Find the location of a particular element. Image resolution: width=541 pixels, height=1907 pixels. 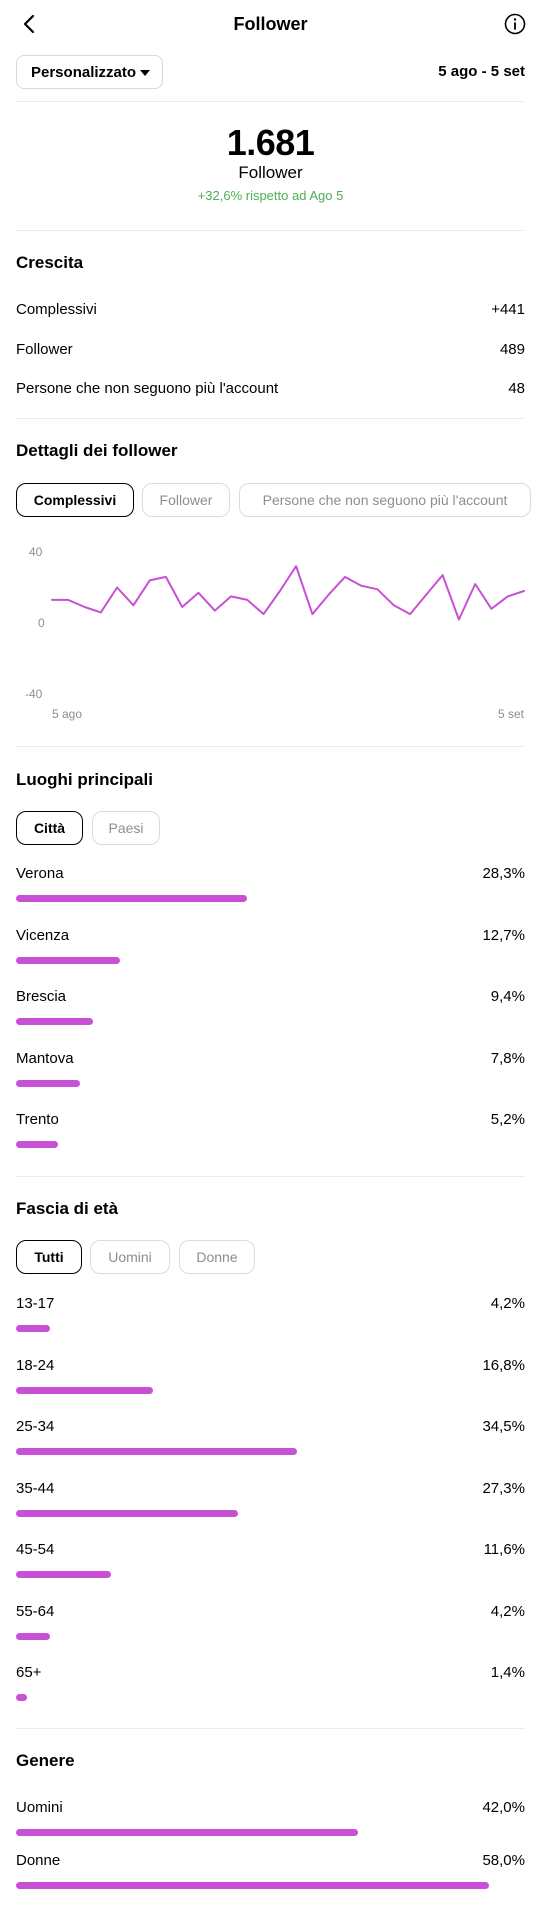

age-range-value: 27,3% is located at coordinates (503, 1488).